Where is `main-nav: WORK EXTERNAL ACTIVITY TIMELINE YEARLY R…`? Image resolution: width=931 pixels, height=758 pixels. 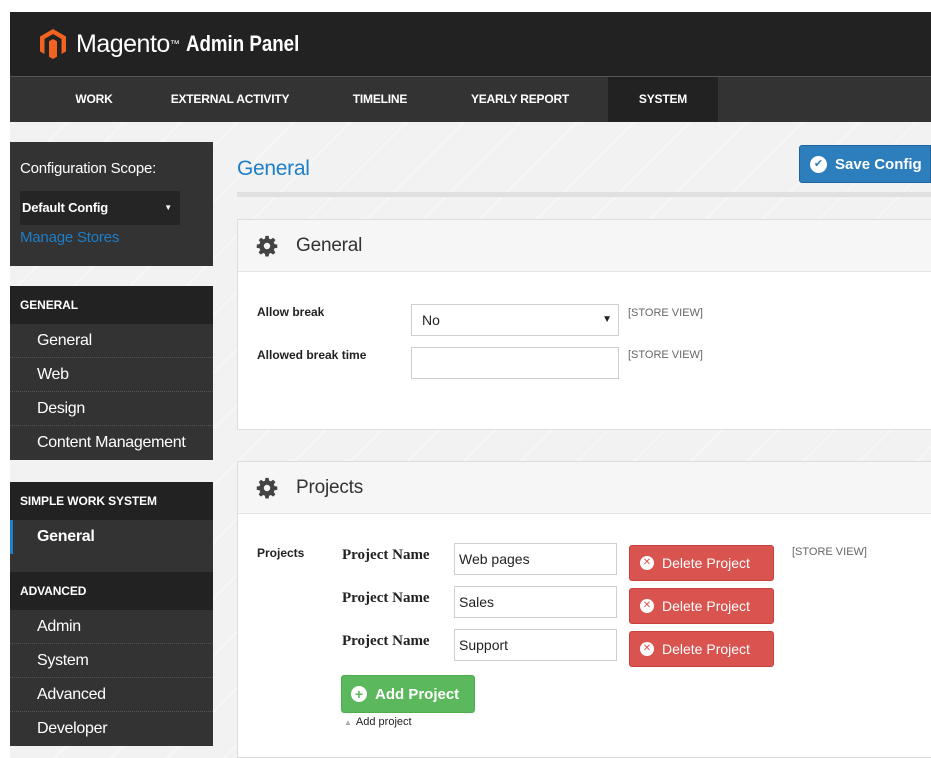
main-nav: WORK EXTERNAL ACTIVITY TIMELINE YEARLY R… is located at coordinates (470, 99).